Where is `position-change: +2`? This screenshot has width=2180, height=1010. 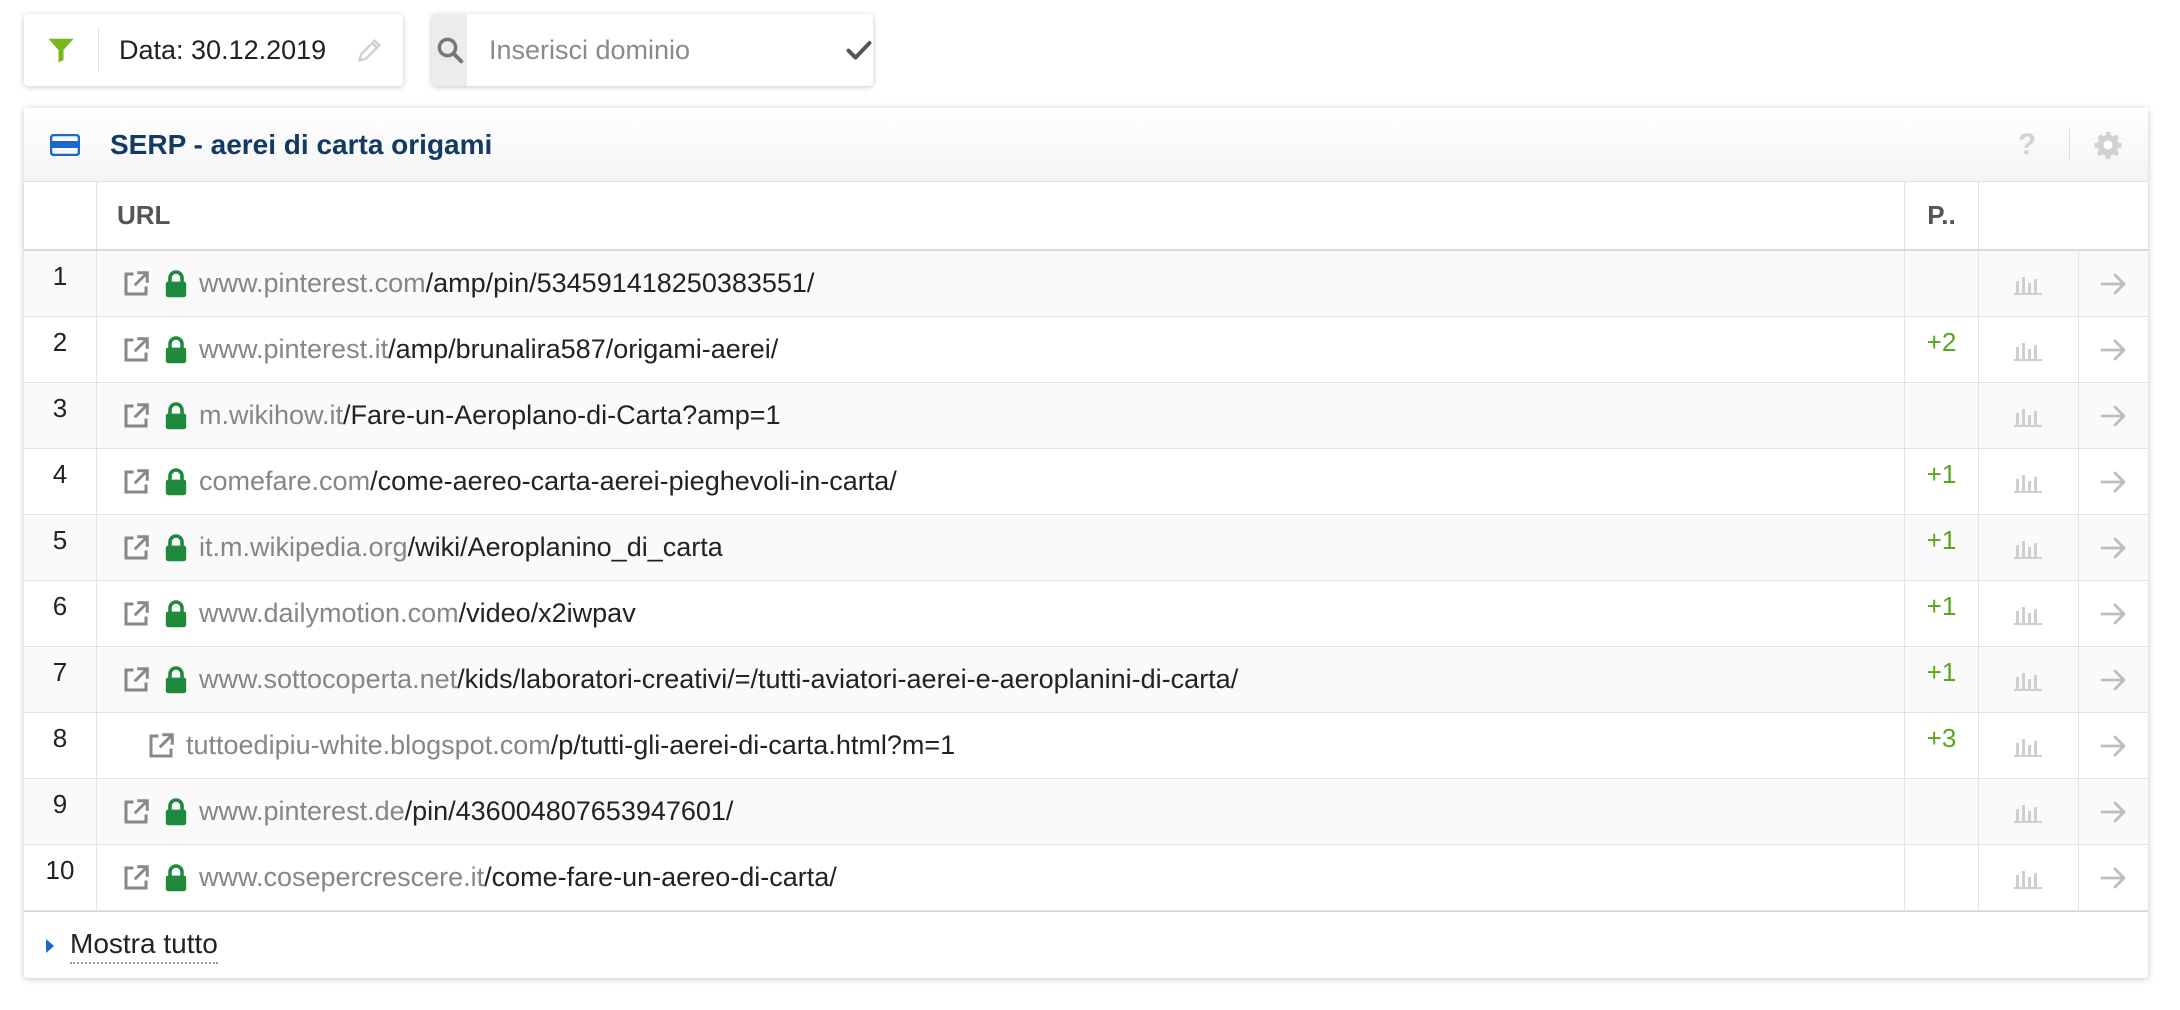 position-change: +2 is located at coordinates (1941, 349).